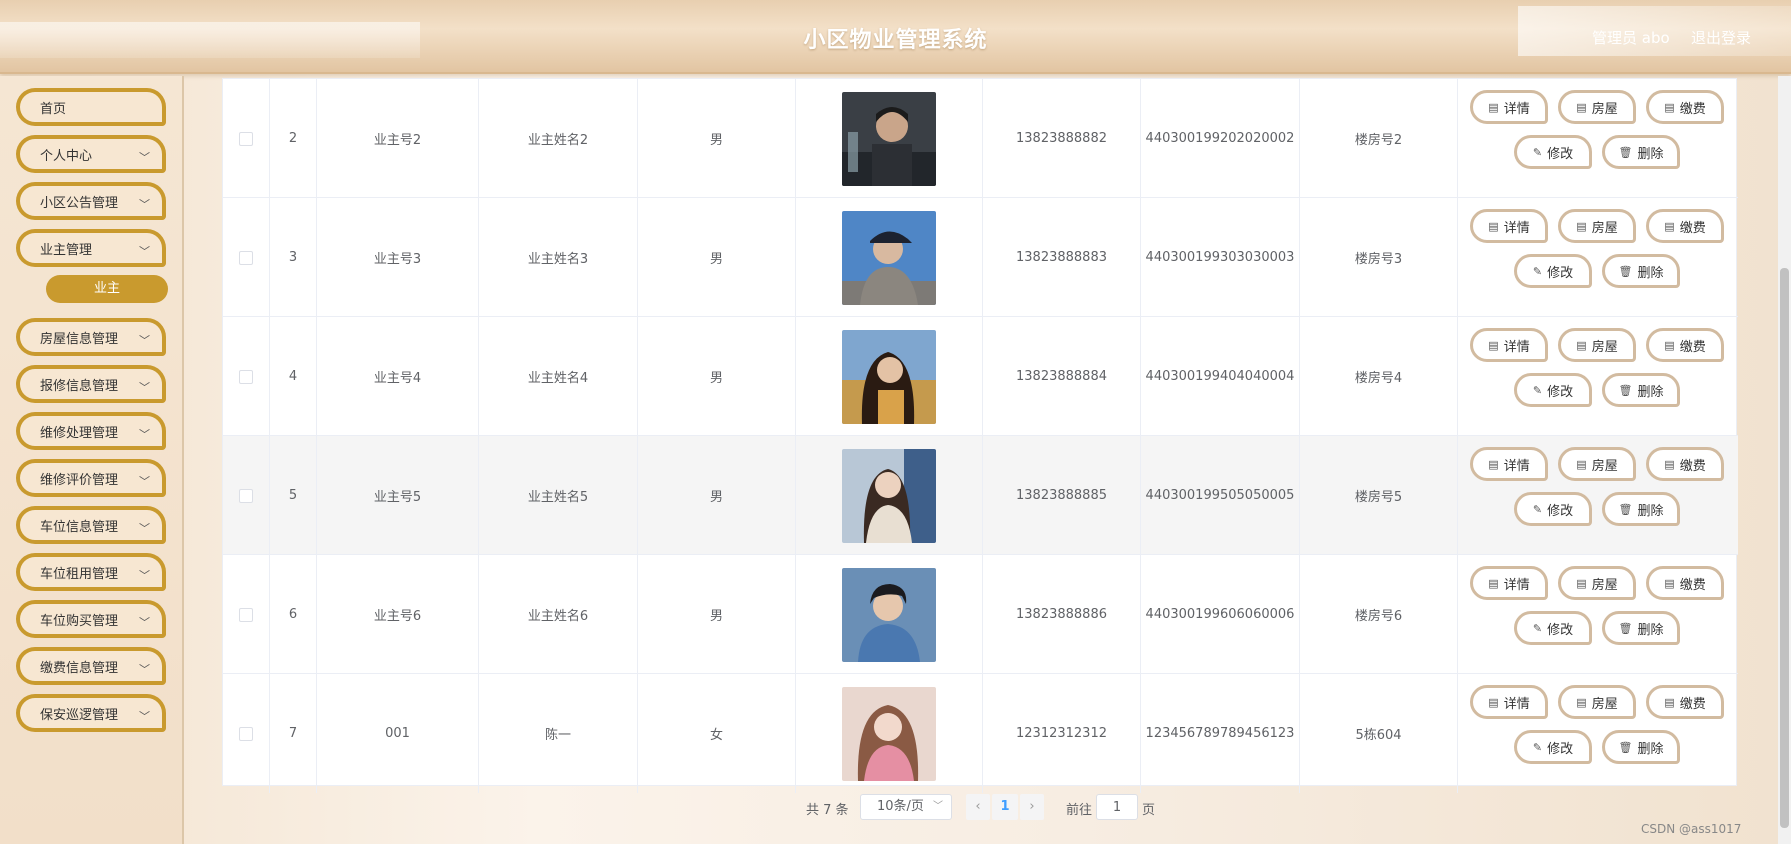 The image size is (1791, 844). I want to click on sidebar-item-home: 首页, so click(91, 107).